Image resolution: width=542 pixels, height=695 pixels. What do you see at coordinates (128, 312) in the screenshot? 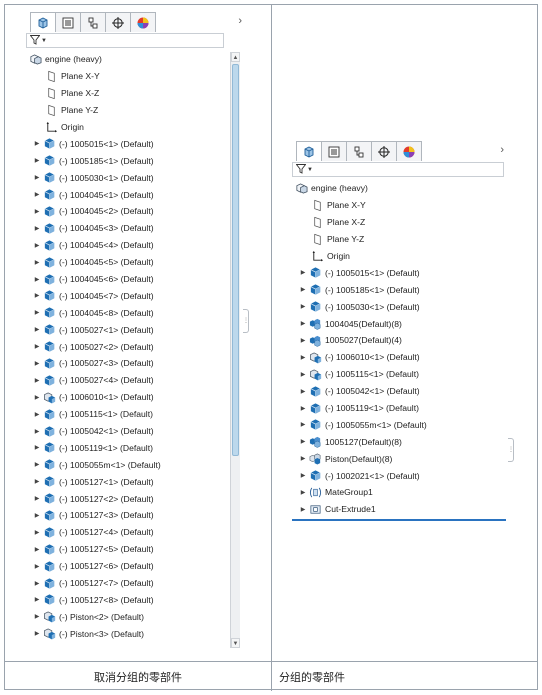
I see `tree-item: ▶ (-) 1004045<8> (Default)` at bounding box center [128, 312].